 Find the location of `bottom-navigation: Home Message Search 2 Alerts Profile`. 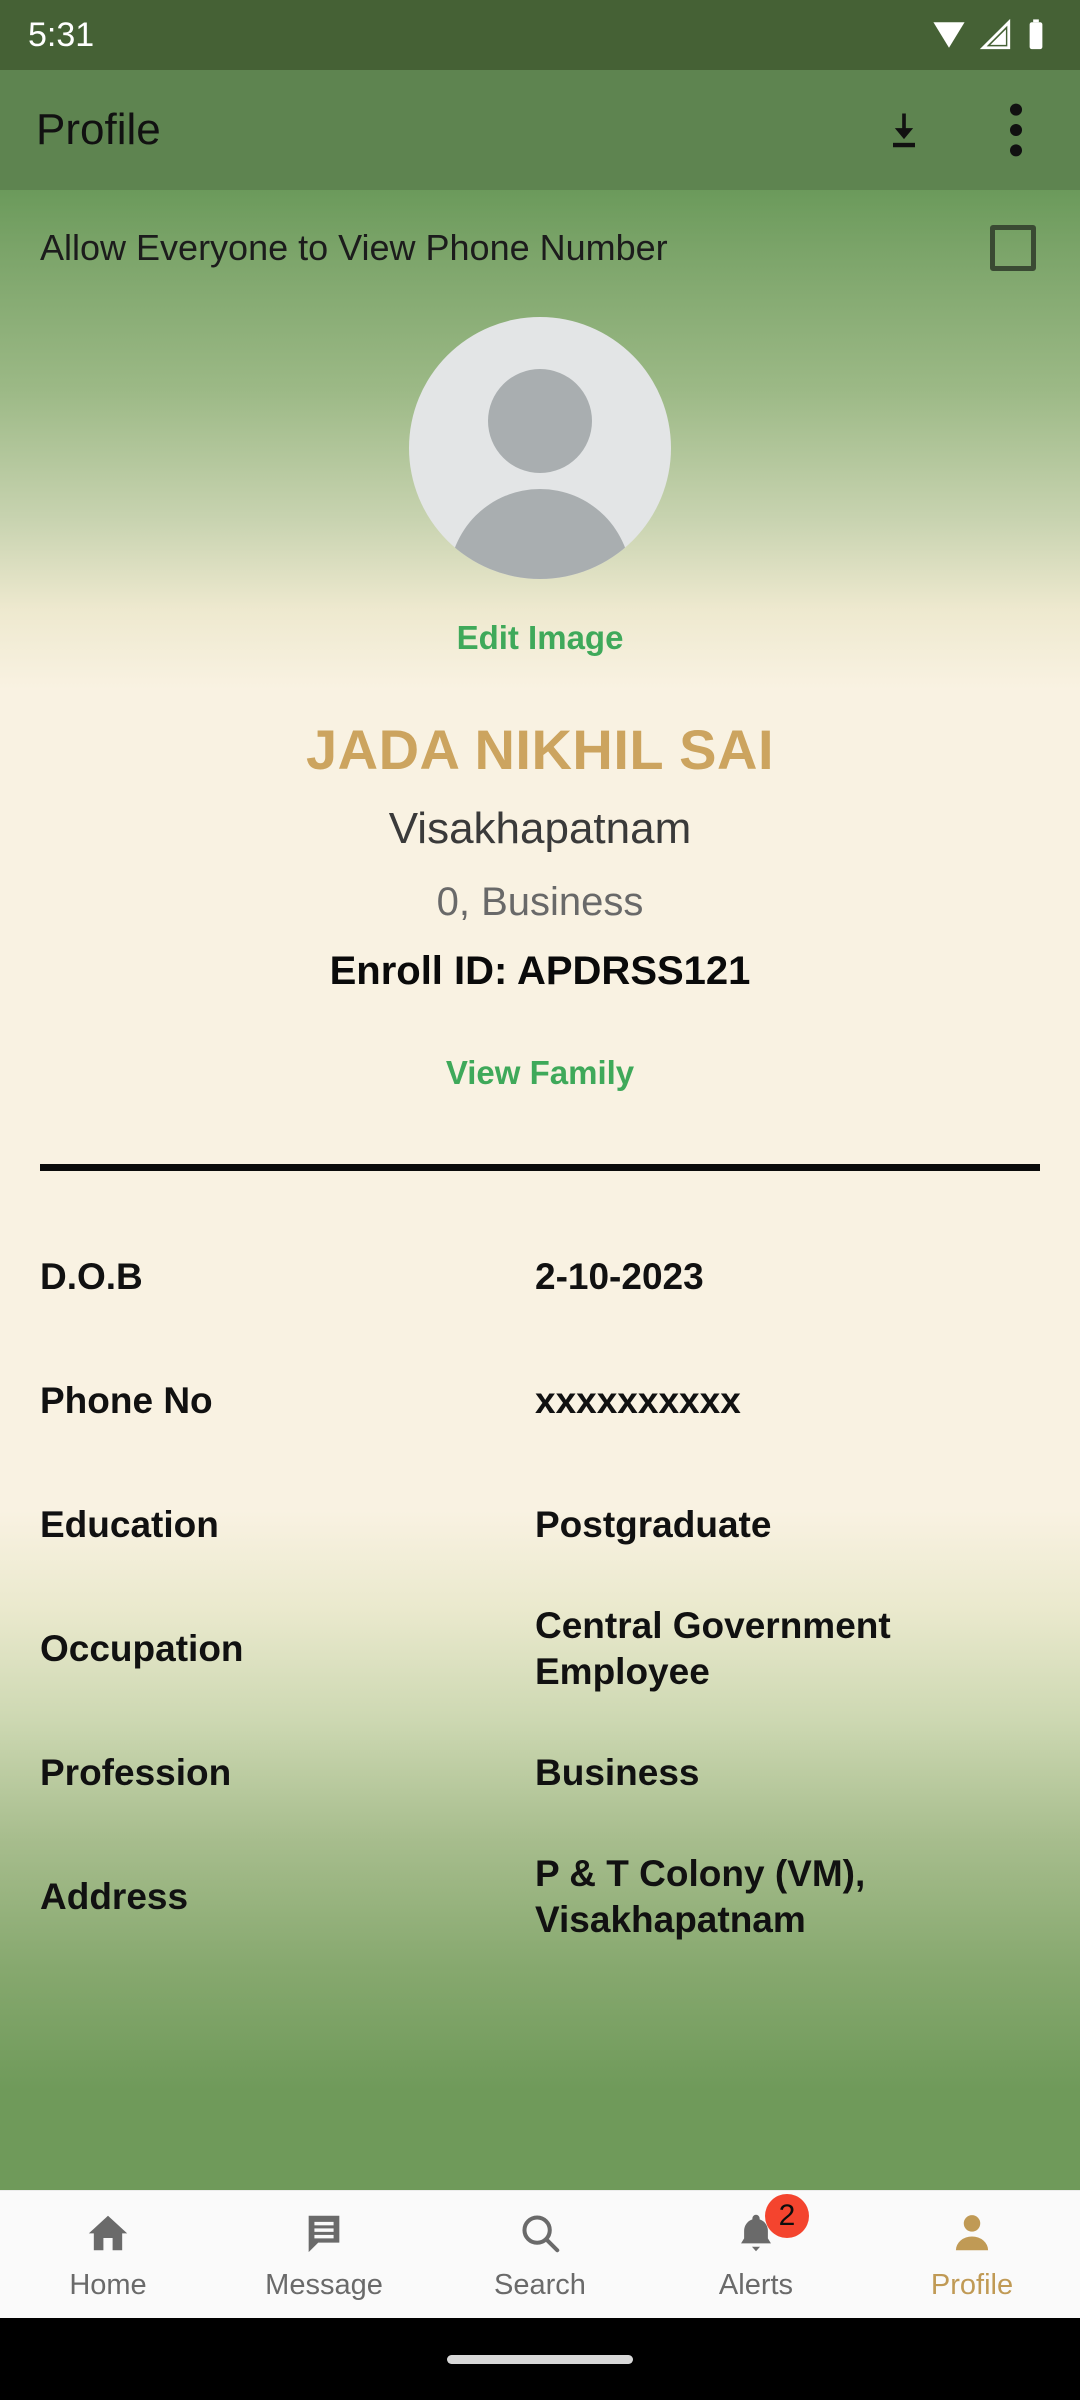

bottom-navigation: Home Message Search 2 Alerts Profile is located at coordinates (540, 2254).